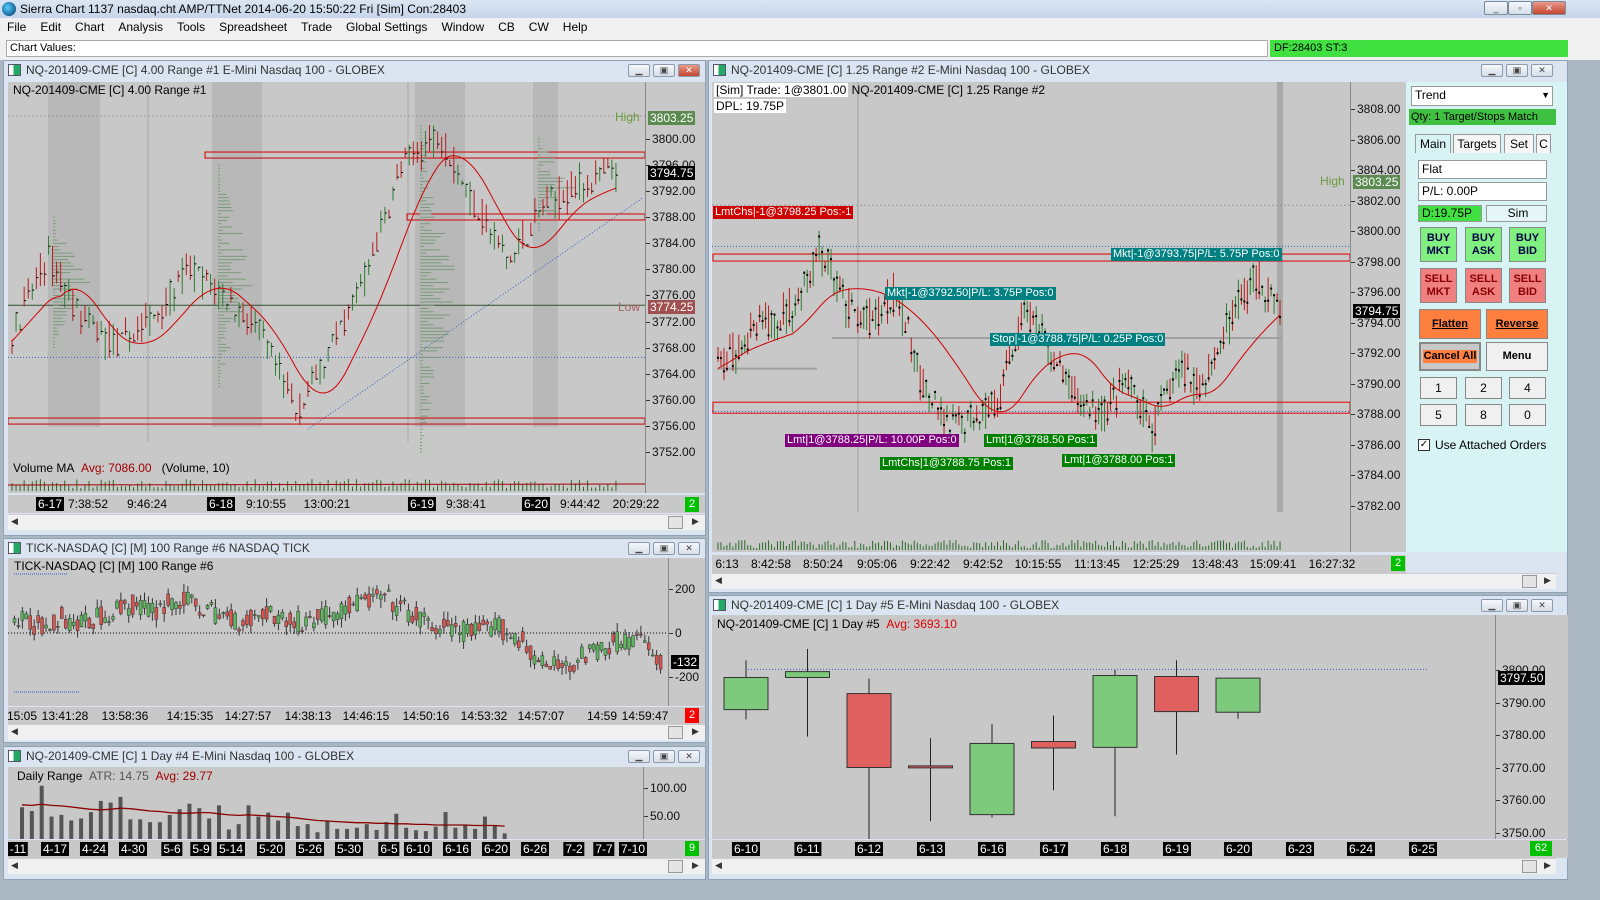 The height and width of the screenshot is (900, 1600). What do you see at coordinates (1424, 445) in the screenshot?
I see `use-attached-orders-checkbox: ✓` at bounding box center [1424, 445].